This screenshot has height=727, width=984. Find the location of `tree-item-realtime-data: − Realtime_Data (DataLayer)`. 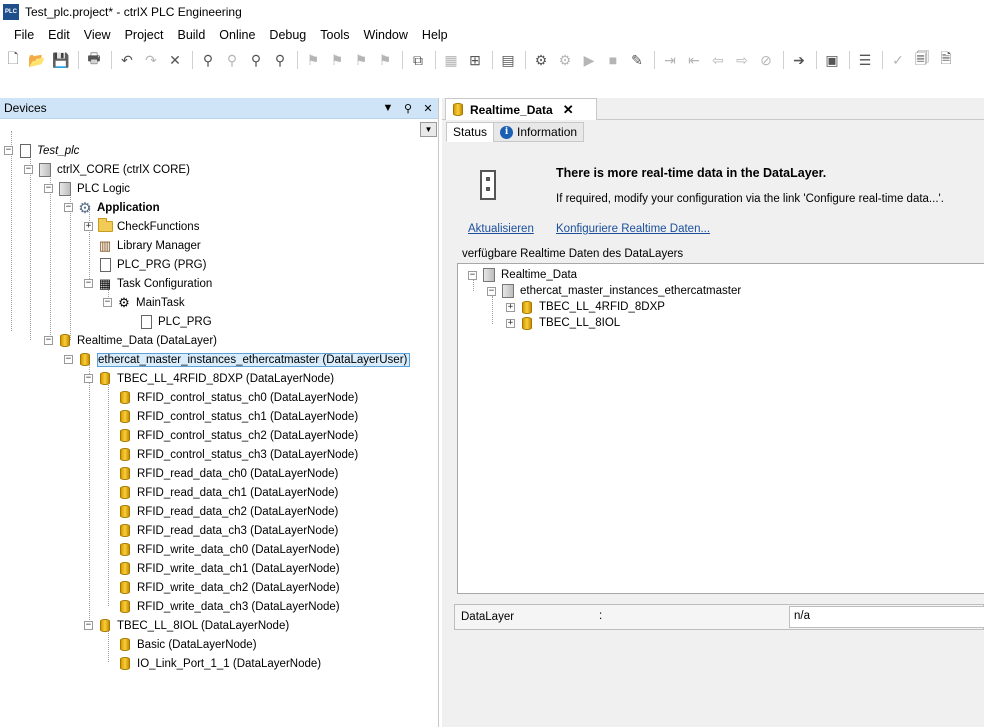

tree-item-realtime-data: − Realtime_Data (DataLayer) is located at coordinates (130, 340).